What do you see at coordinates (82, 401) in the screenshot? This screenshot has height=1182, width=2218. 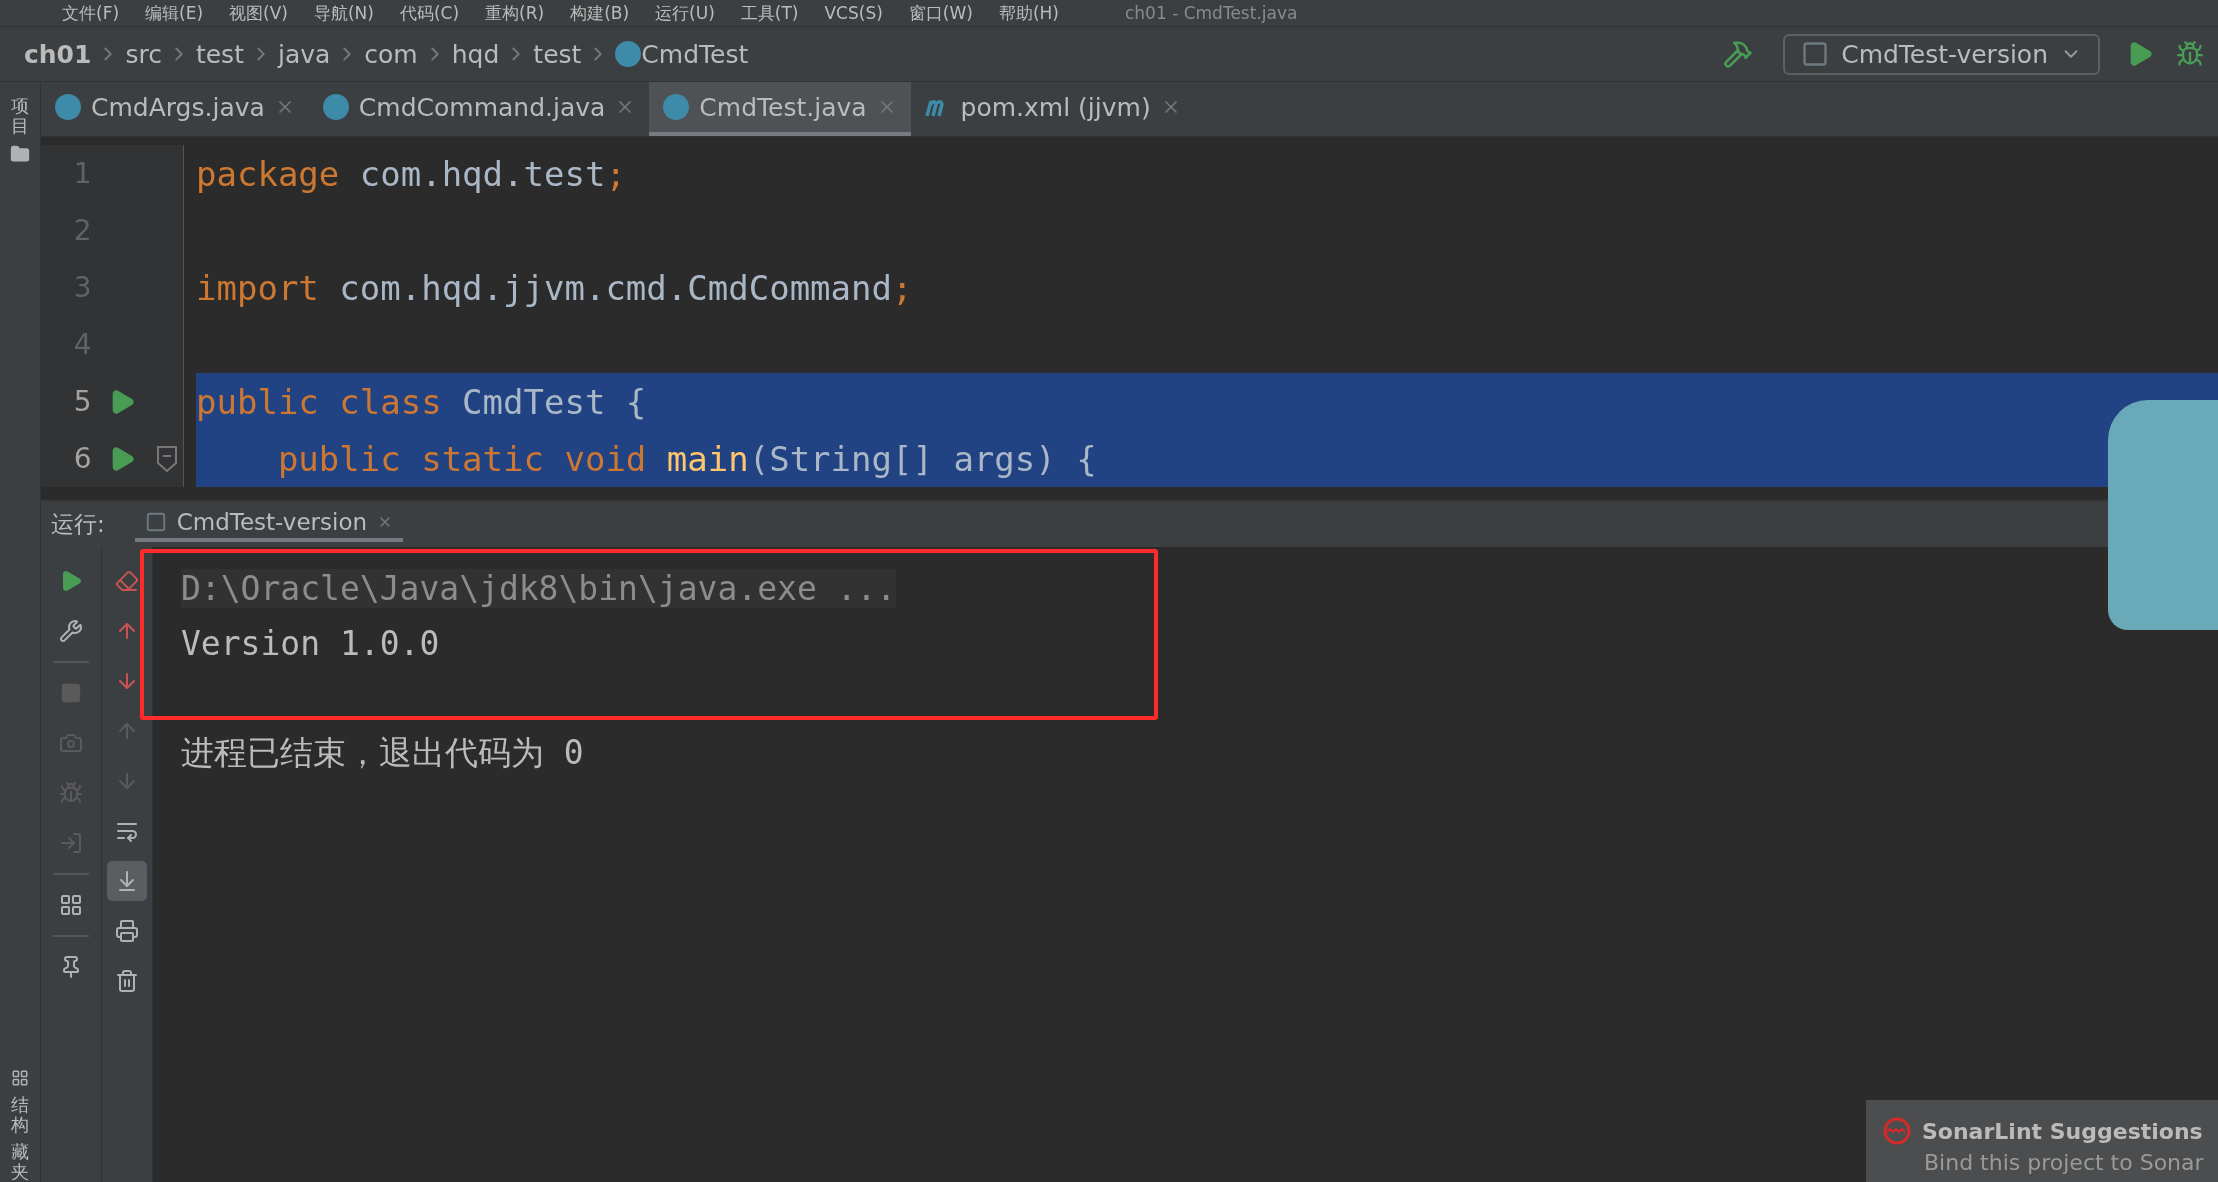 I see `line-number: 5` at bounding box center [82, 401].